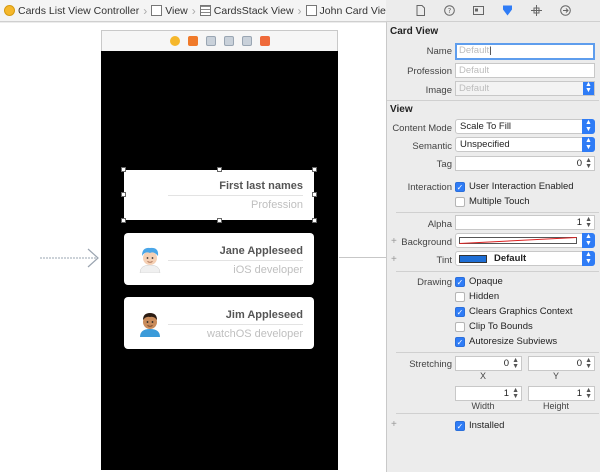 This screenshot has height=472, width=600. Describe the element at coordinates (525, 88) in the screenshot. I see `image-field: Default ▲ ▼` at that location.